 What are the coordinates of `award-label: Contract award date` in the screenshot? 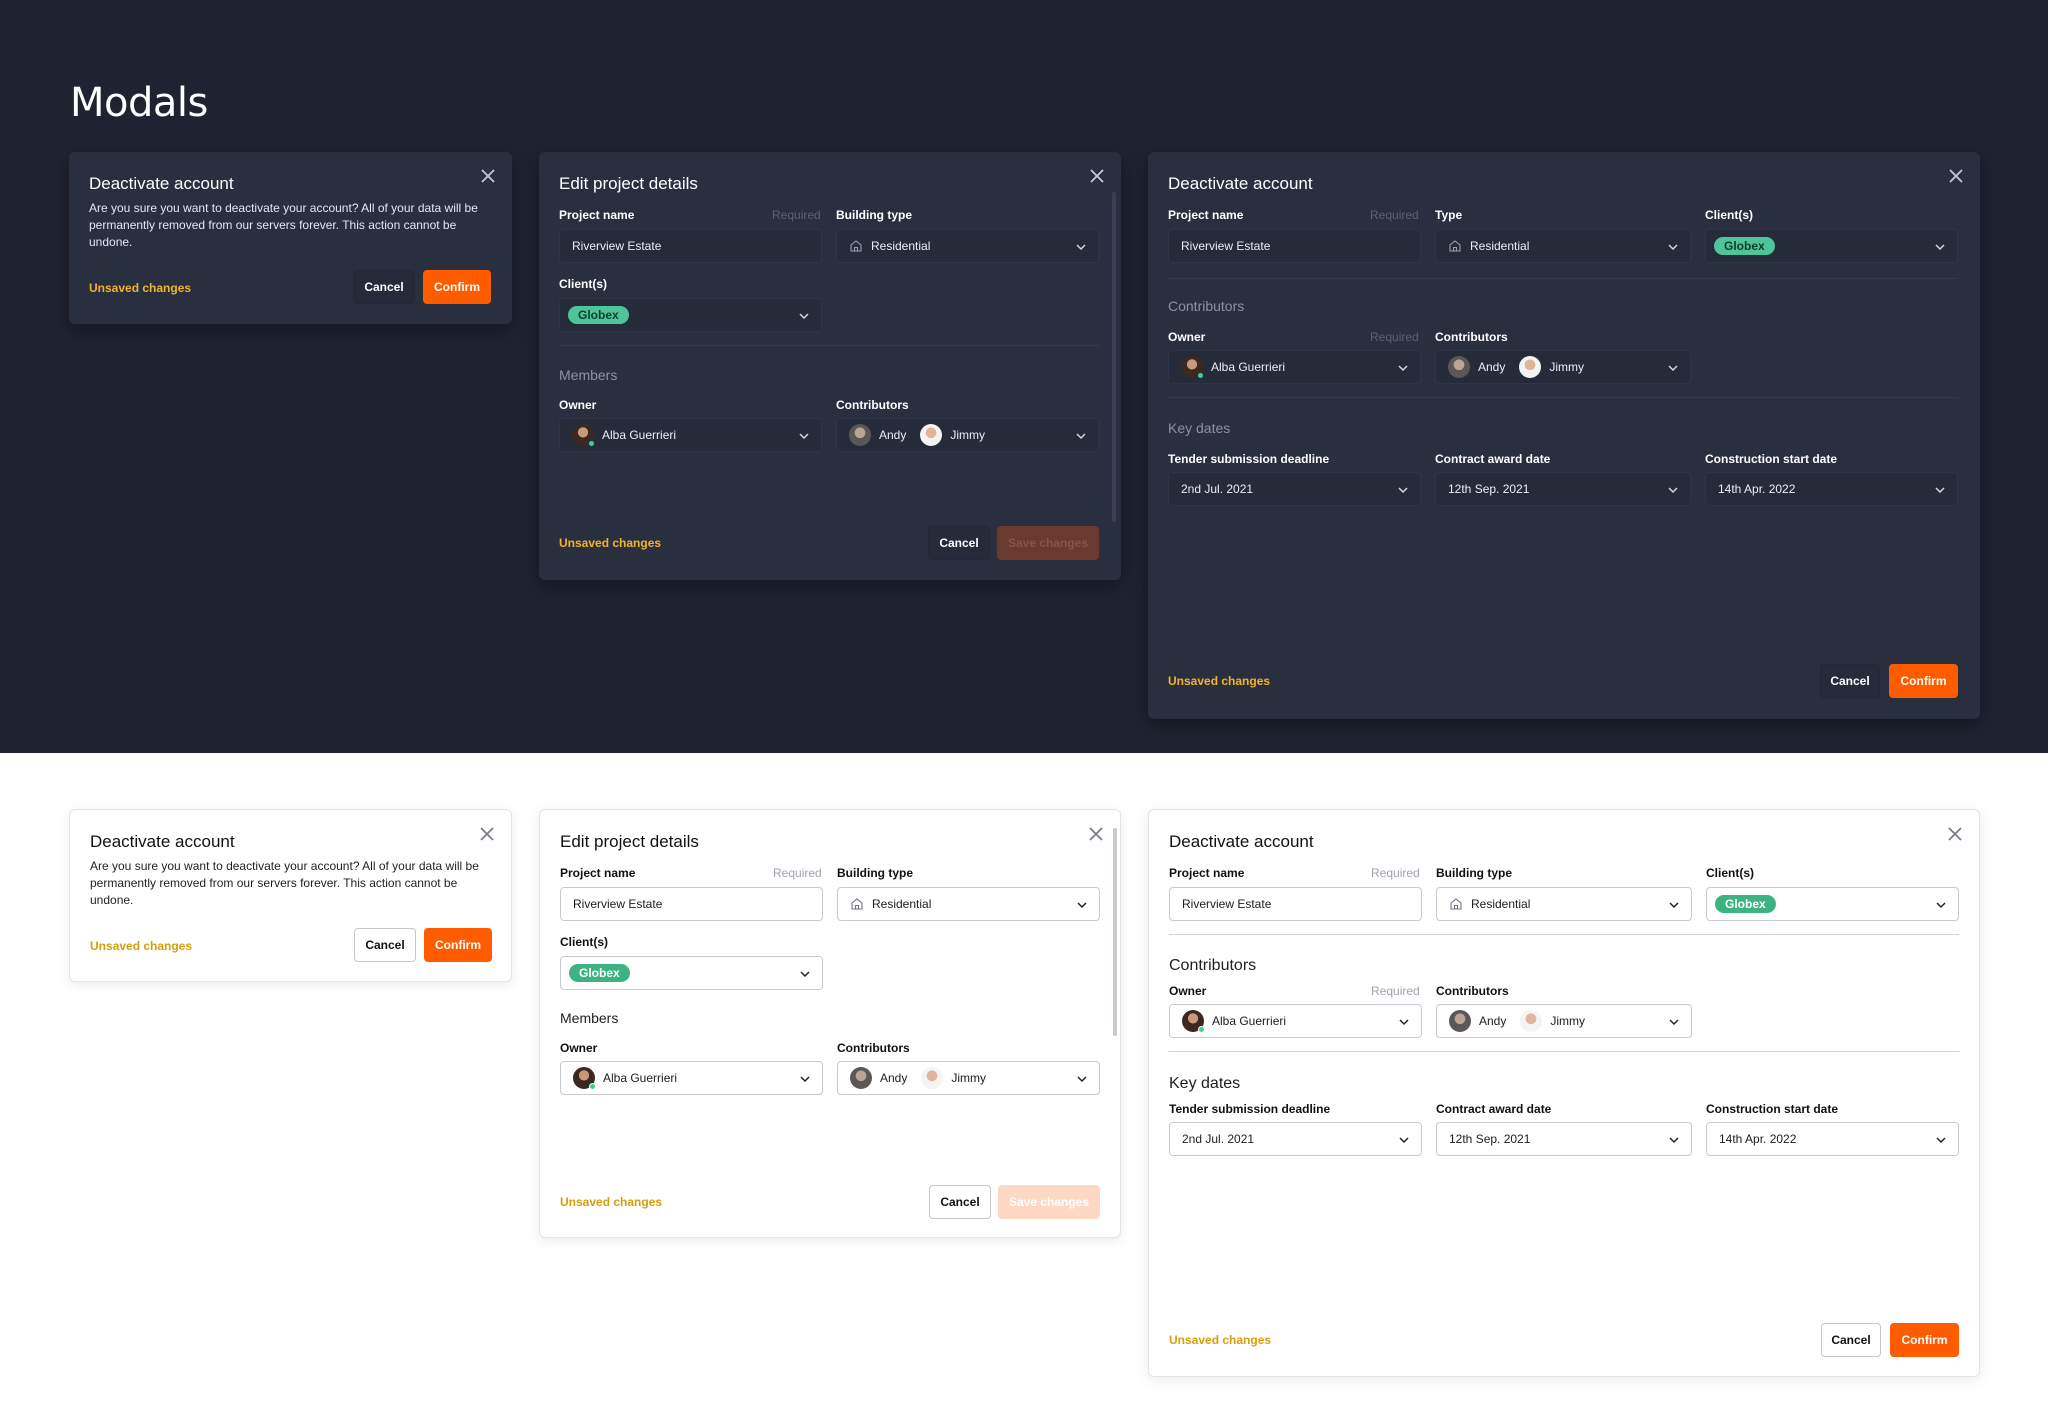 It's located at (1494, 1109).